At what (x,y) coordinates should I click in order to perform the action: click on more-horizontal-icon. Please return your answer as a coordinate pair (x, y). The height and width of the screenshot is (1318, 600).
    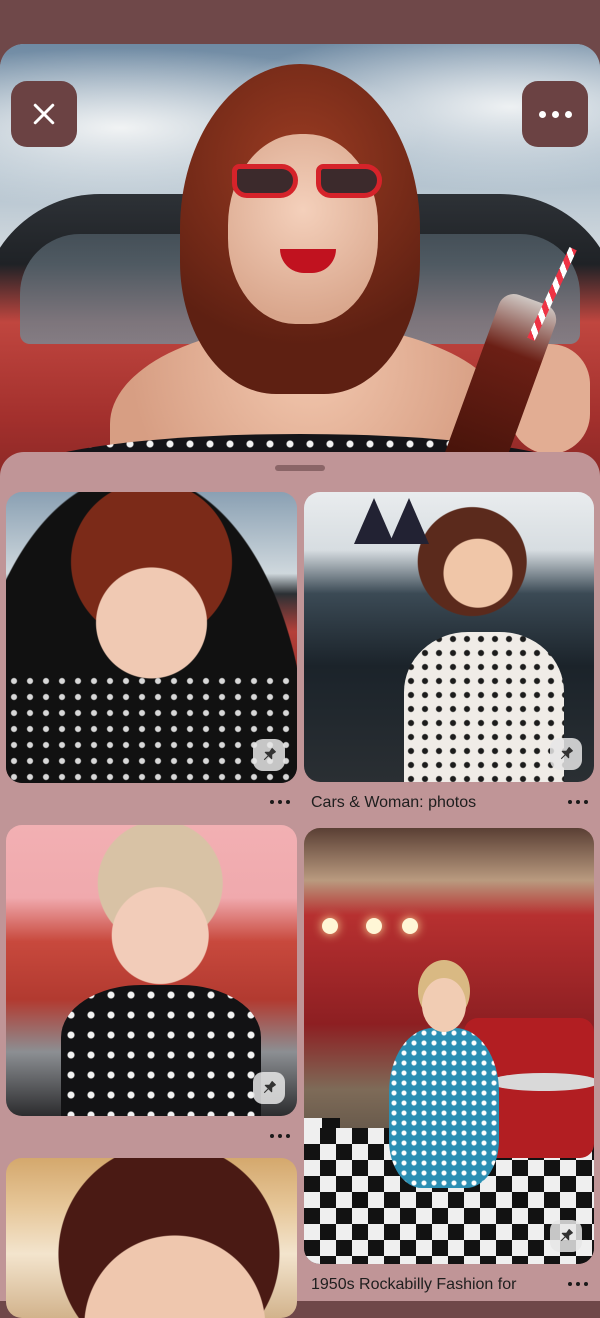
    Looking at the image, I should click on (555, 114).